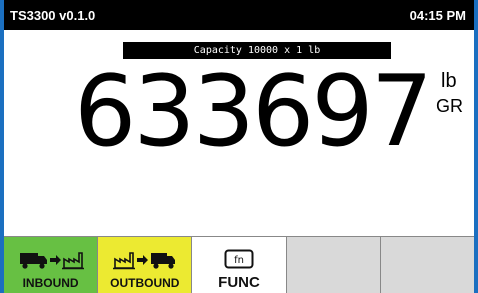 Image resolution: width=478 pixels, height=293 pixels. I want to click on outbound-label: OUTBOUND, so click(145, 283).